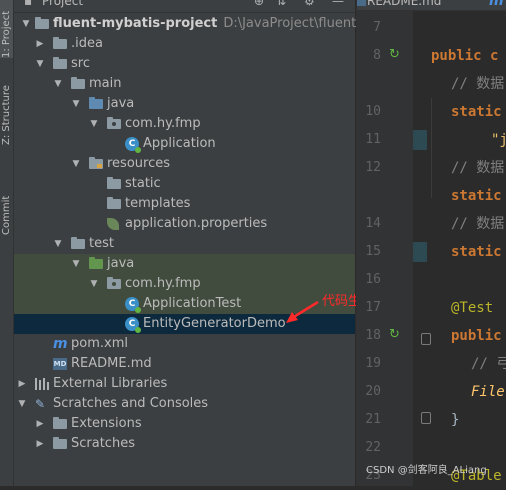  I want to click on tab-readme: README.md, so click(404, 4).